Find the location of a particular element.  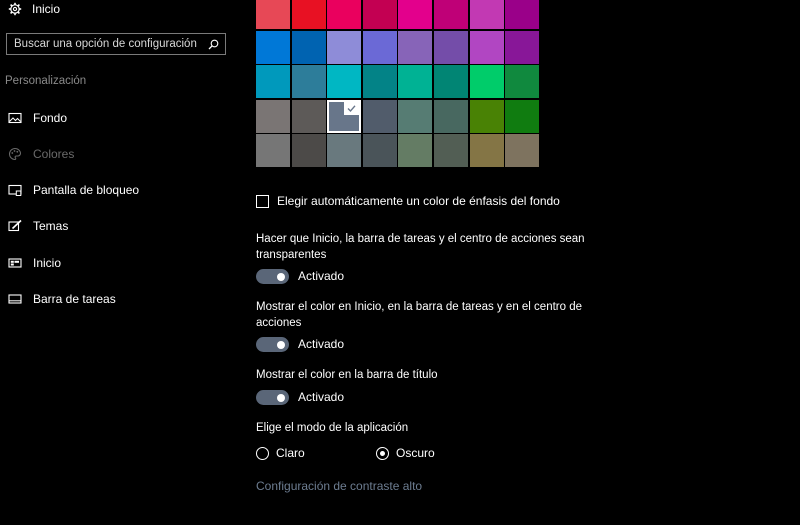

color-palette is located at coordinates (398, 84).